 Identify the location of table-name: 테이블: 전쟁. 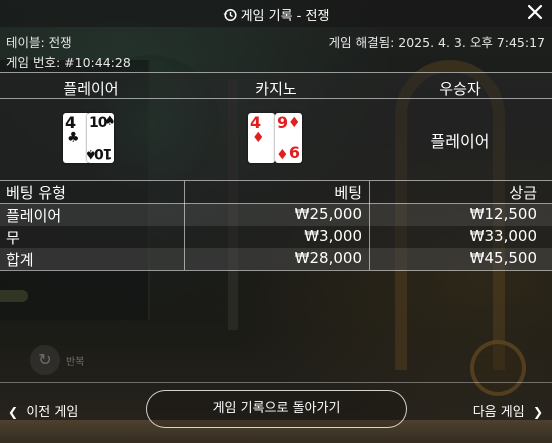
(39, 42).